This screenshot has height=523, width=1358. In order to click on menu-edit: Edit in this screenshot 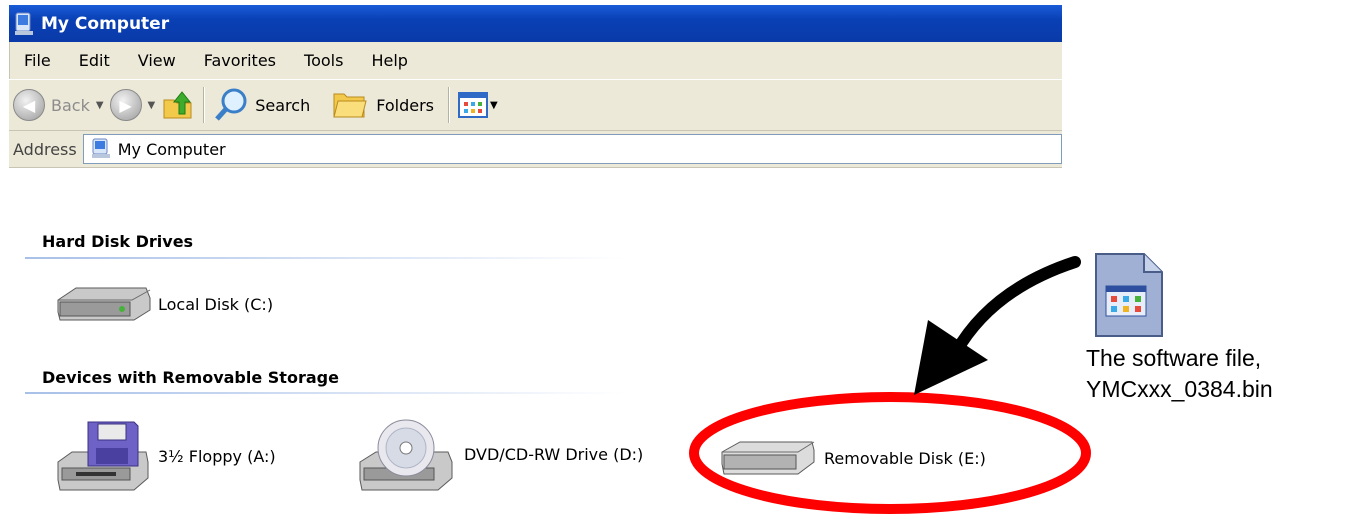, I will do `click(94, 60)`.